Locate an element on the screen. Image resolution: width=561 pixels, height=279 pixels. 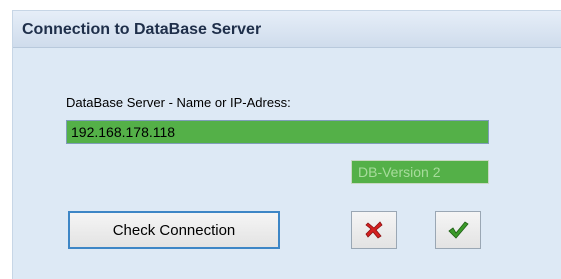
server-label: DataBase Server - Name or IP-Adress: is located at coordinates (178, 102).